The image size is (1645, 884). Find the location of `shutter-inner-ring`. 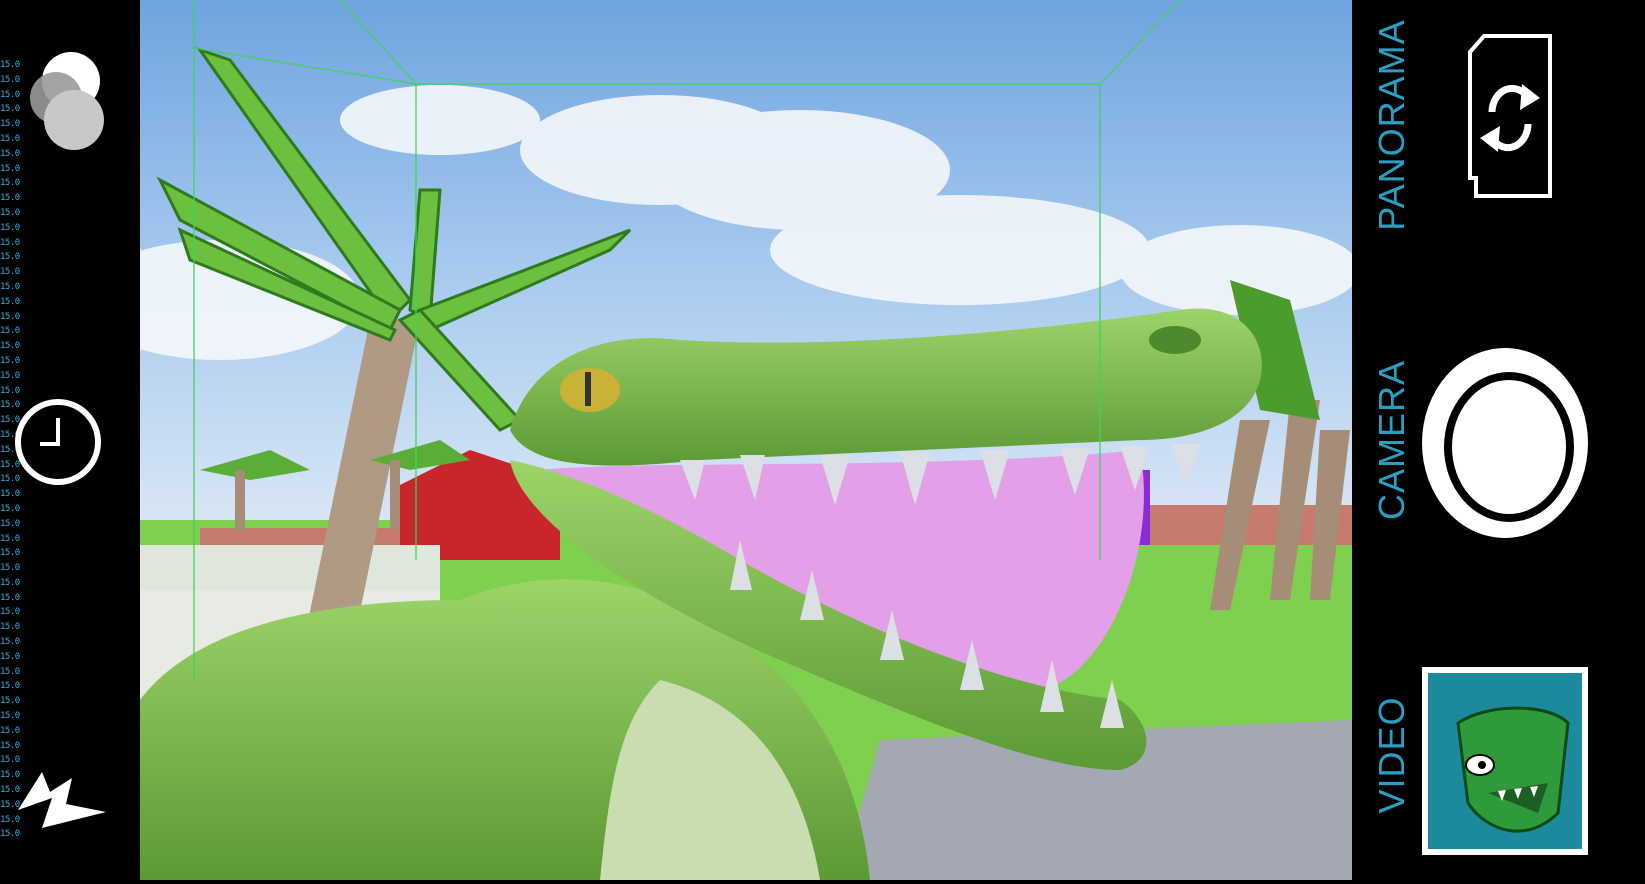

shutter-inner-ring is located at coordinates (1509, 447).